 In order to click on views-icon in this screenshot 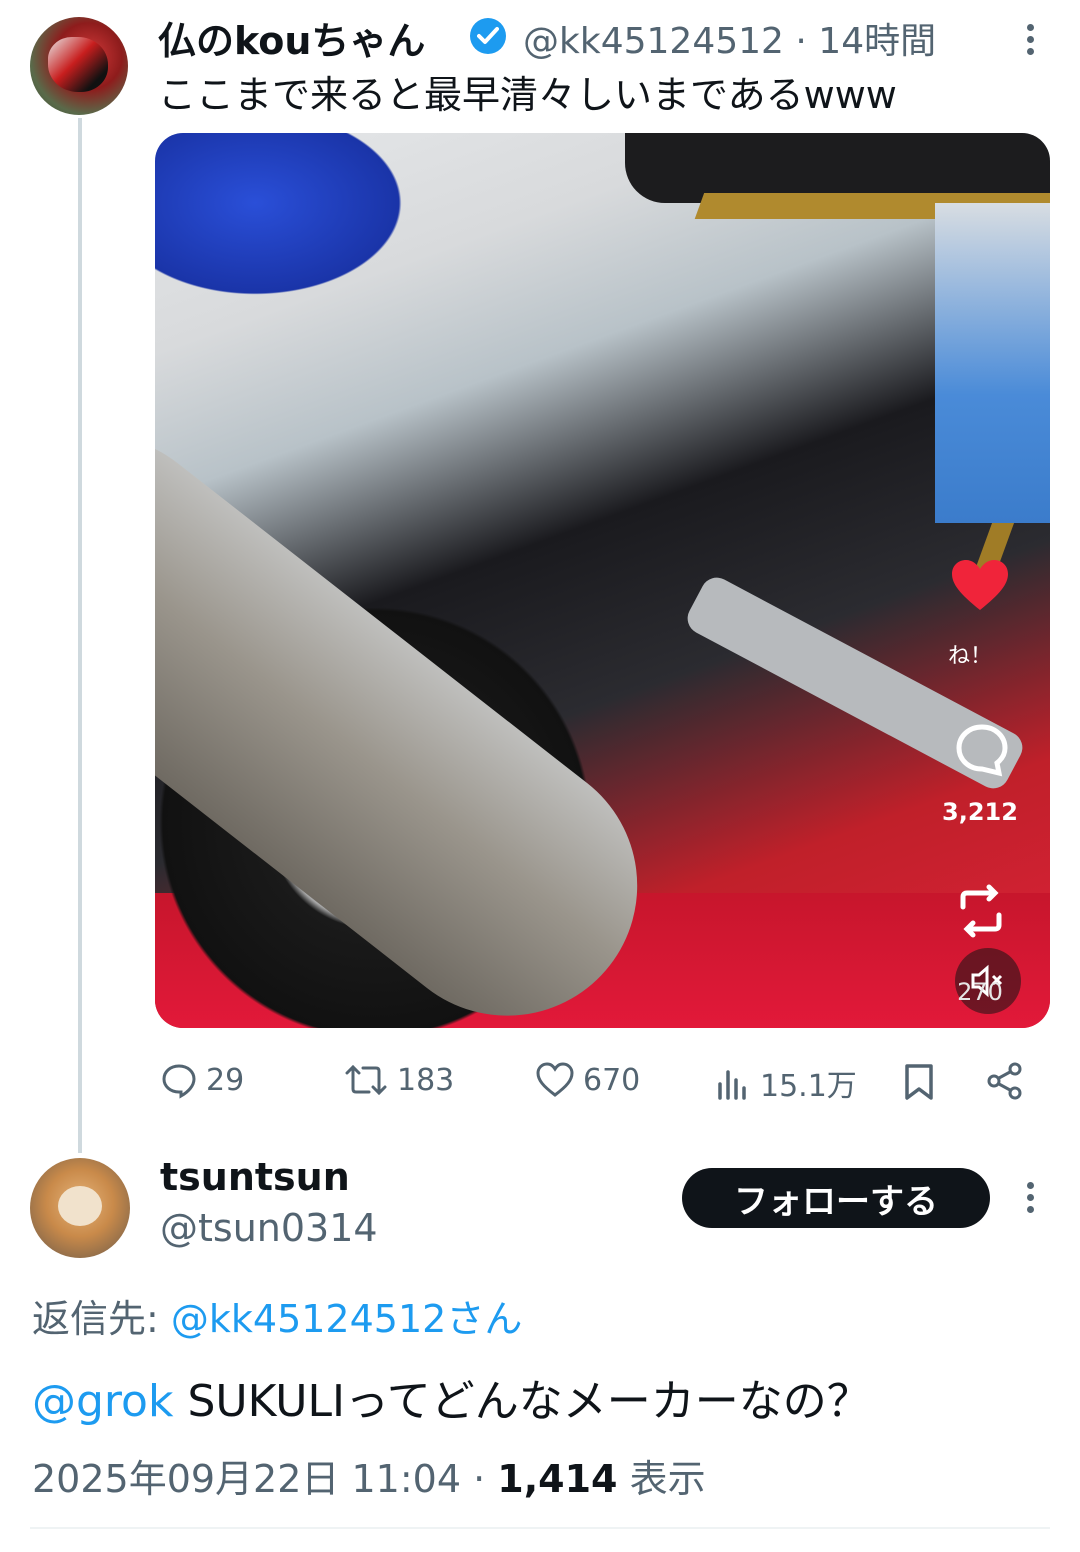, I will do `click(732, 1085)`.